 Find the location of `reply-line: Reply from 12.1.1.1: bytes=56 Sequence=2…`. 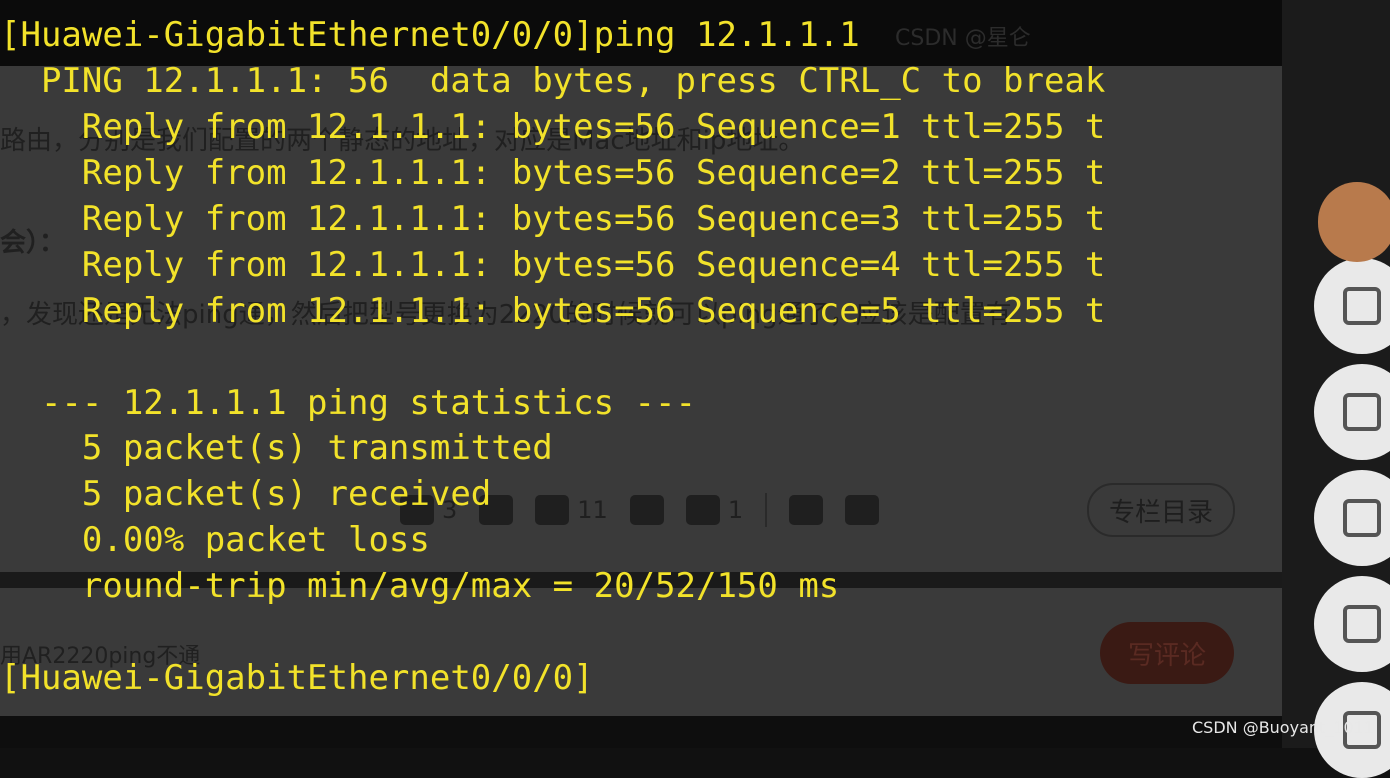

reply-line: Reply from 12.1.1.1: bytes=56 Sequence=2… is located at coordinates (553, 173).